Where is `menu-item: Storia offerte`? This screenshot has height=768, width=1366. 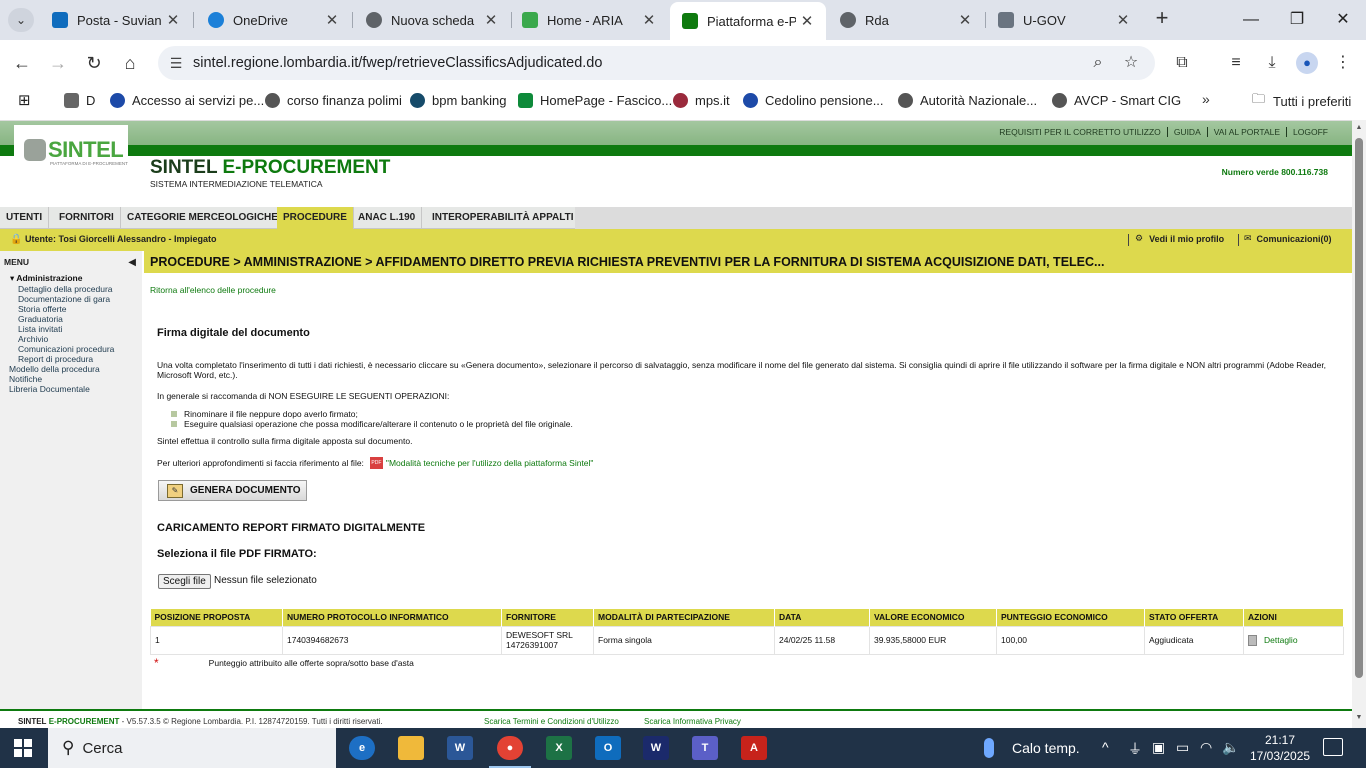
menu-item: Storia offerte is located at coordinates (42, 309).